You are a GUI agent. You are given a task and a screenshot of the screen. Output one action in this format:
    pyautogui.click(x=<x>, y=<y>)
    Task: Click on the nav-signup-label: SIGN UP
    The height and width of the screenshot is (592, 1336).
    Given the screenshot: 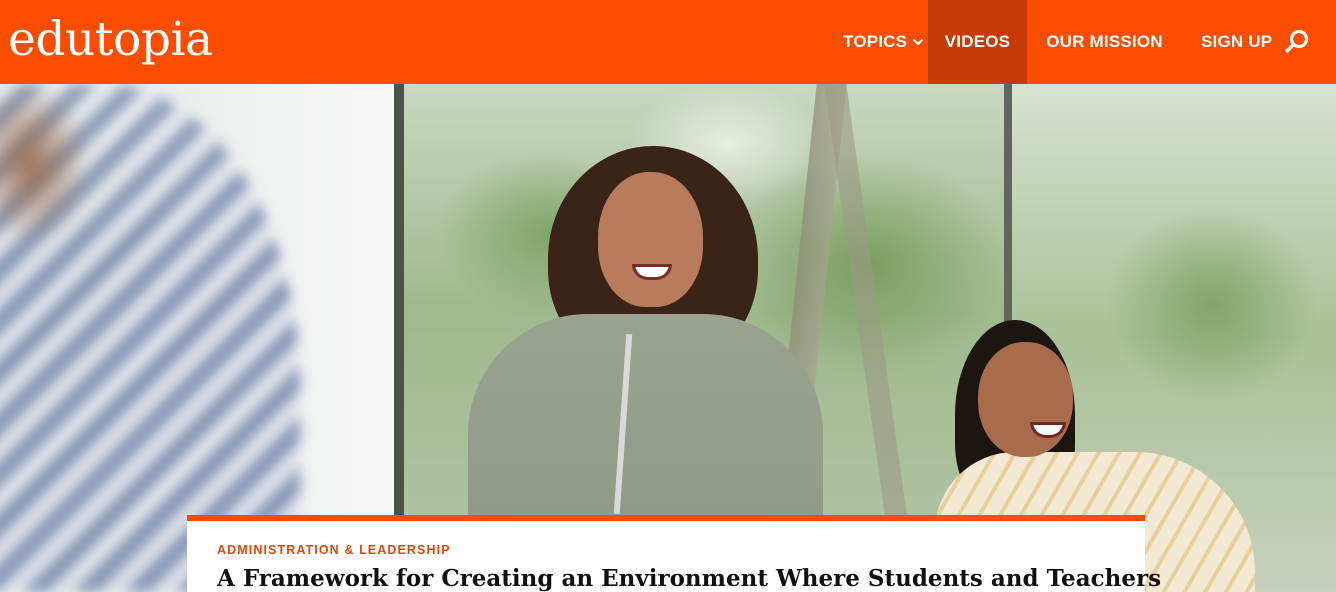 What is the action you would take?
    pyautogui.click(x=1237, y=41)
    